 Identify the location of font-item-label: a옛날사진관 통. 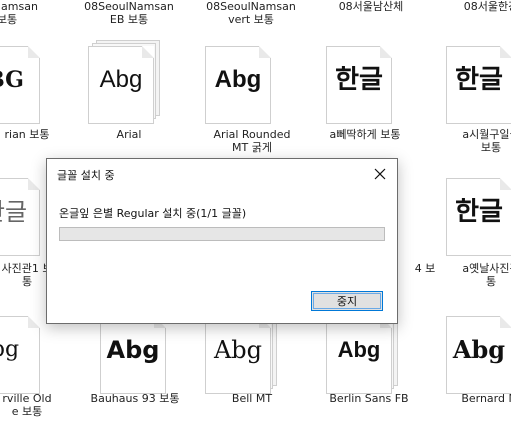
(486, 275).